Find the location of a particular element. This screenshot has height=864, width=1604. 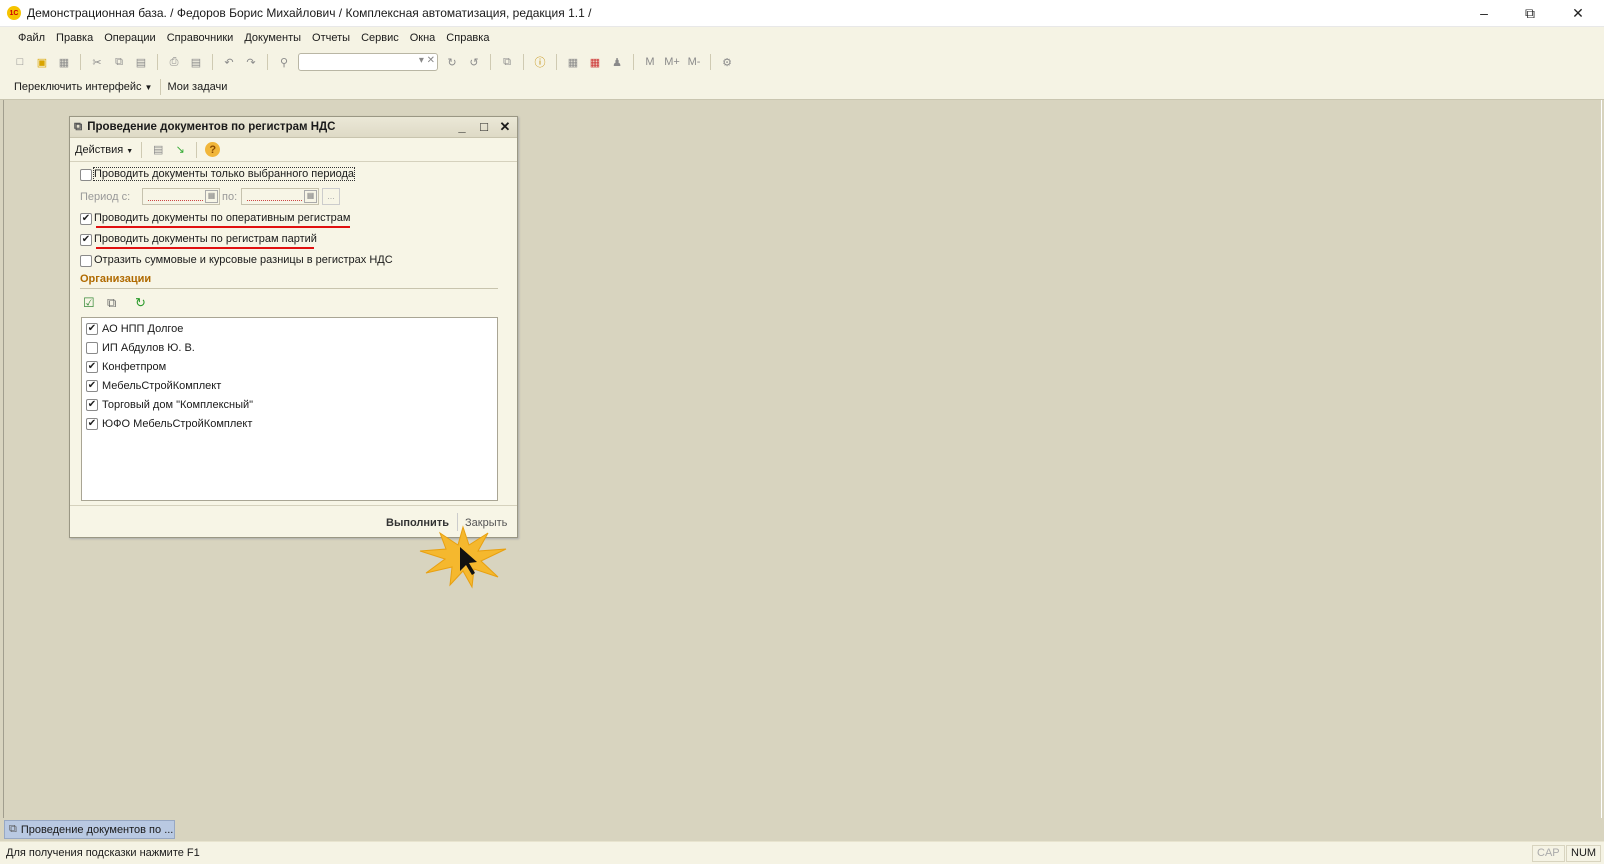

list-item: ✔ Конфетпром is located at coordinates (126, 367).